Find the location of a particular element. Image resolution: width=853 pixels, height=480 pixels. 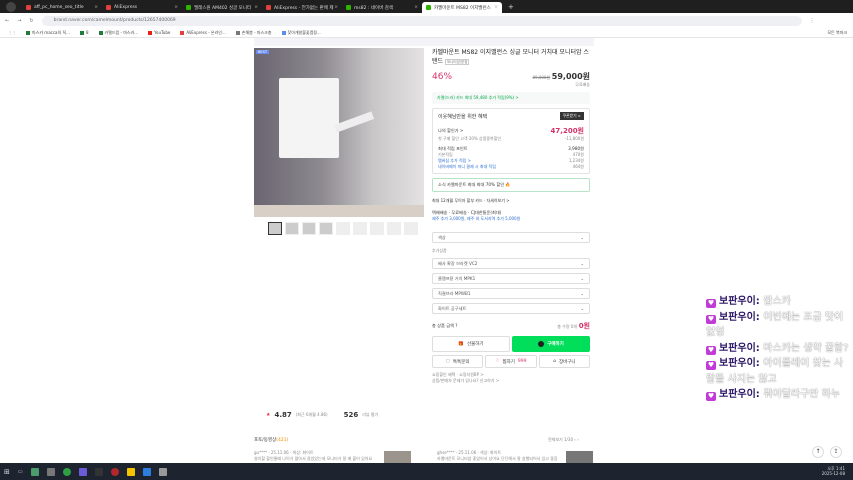

windows-start-icon: ⊞ is located at coordinates (7, 472).